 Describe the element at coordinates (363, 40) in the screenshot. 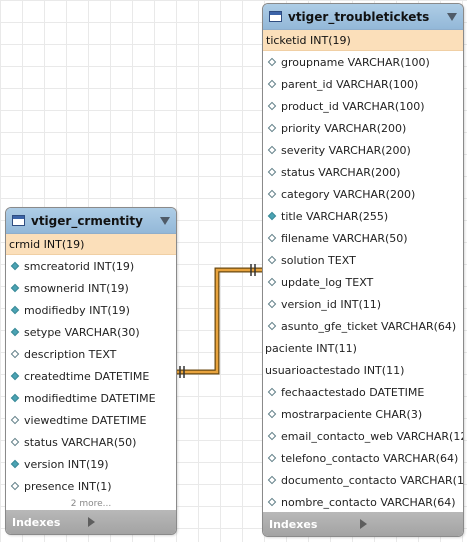

I see `primary-key-row: ticketid INT(19)` at that location.